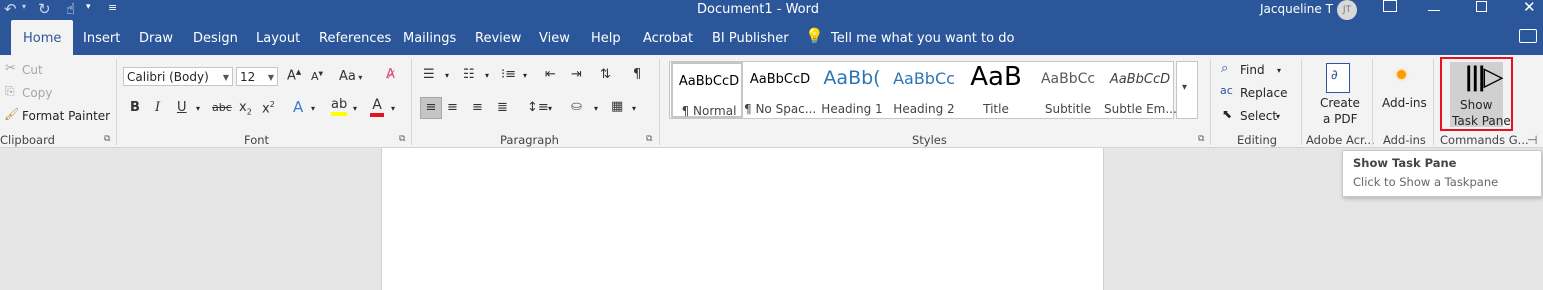 Image resolution: width=1543 pixels, height=290 pixels. I want to click on multilevel-dropdown-icon: ▾, so click(525, 75).